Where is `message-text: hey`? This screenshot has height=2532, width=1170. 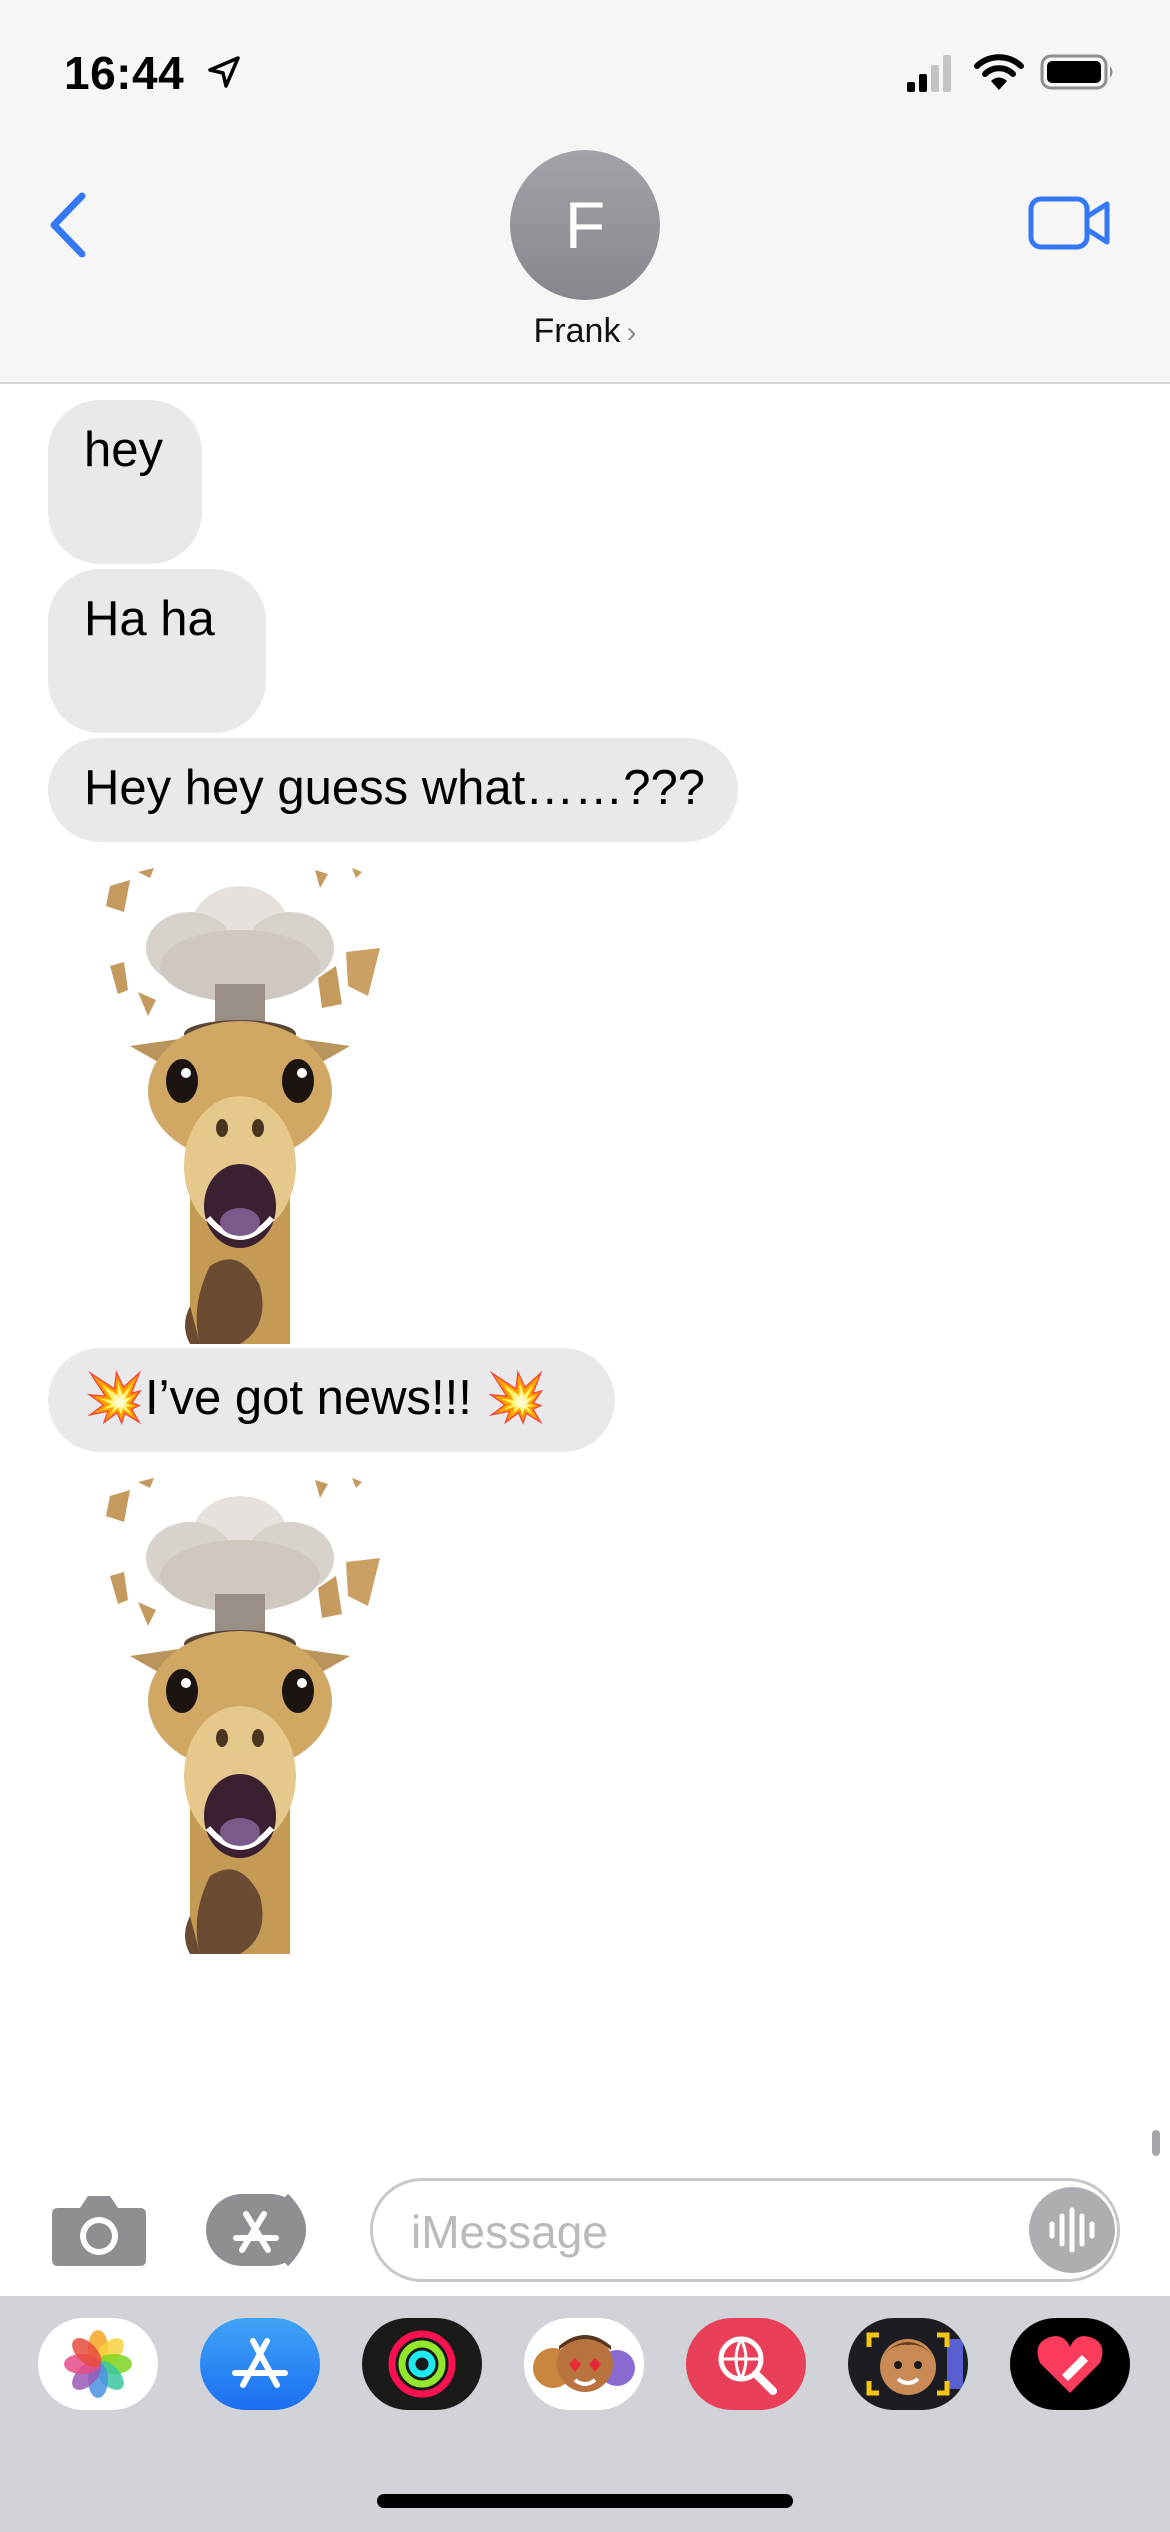
message-text: hey is located at coordinates (124, 450).